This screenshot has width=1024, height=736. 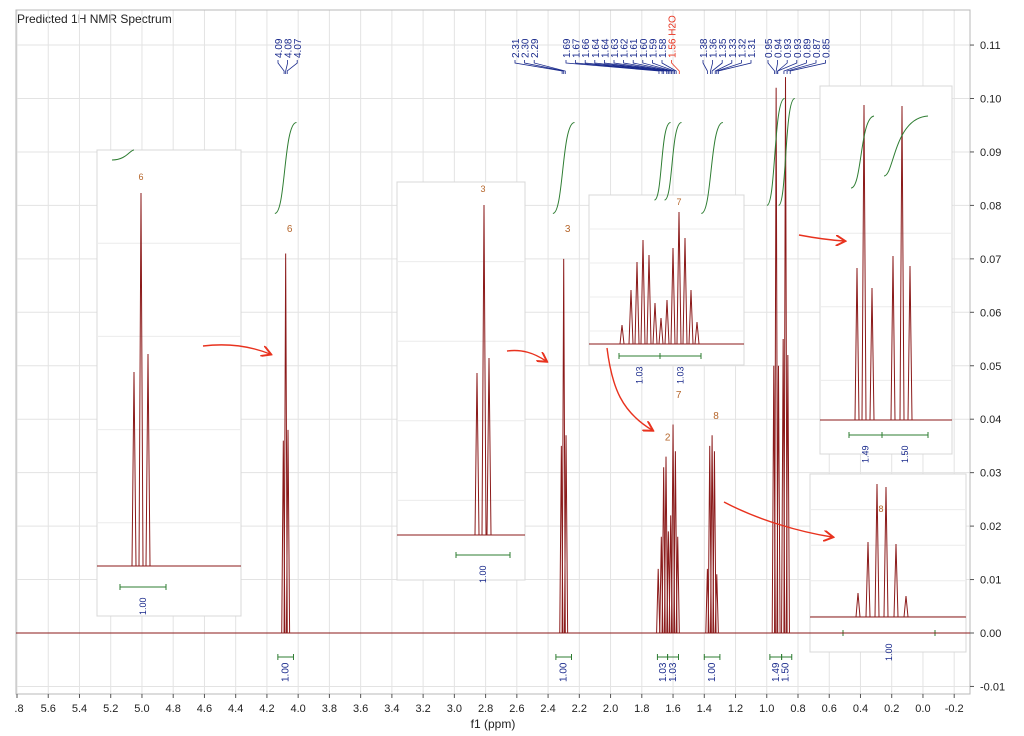 I want to click on y-tick-label: 0.04, so click(x=990, y=420).